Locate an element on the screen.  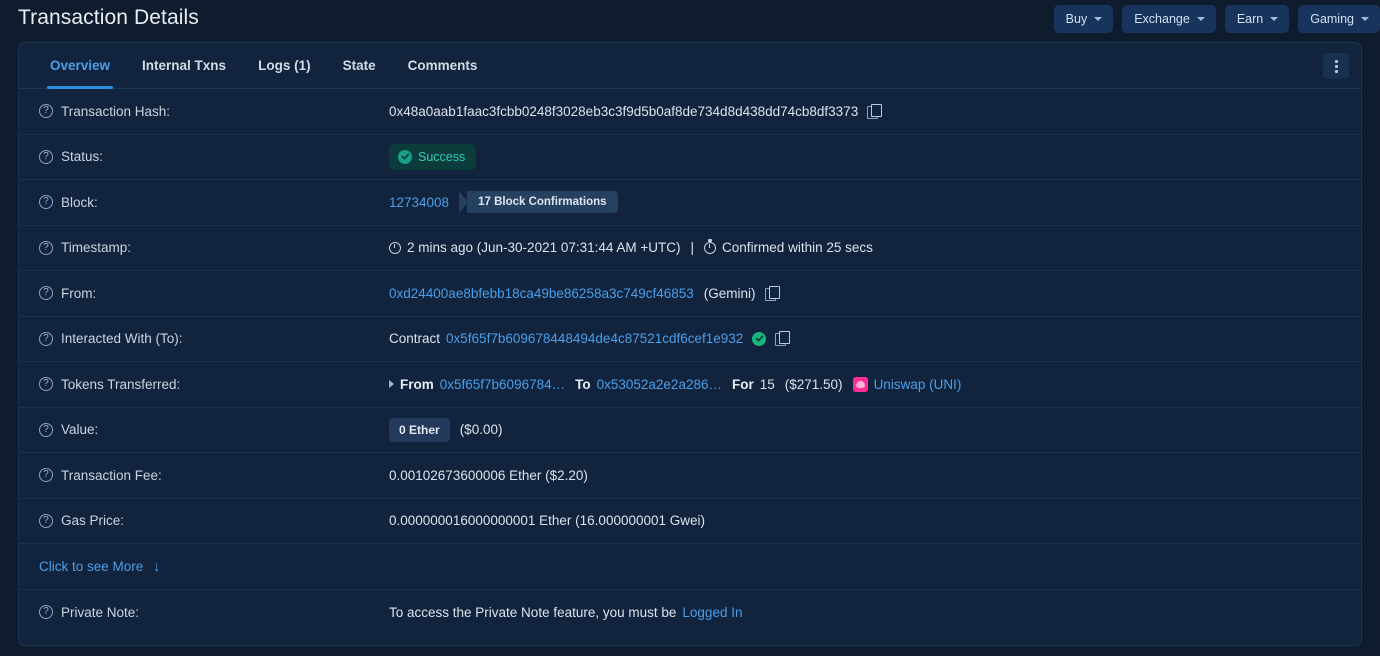
nav-button-label: Earn is located at coordinates (1250, 19).